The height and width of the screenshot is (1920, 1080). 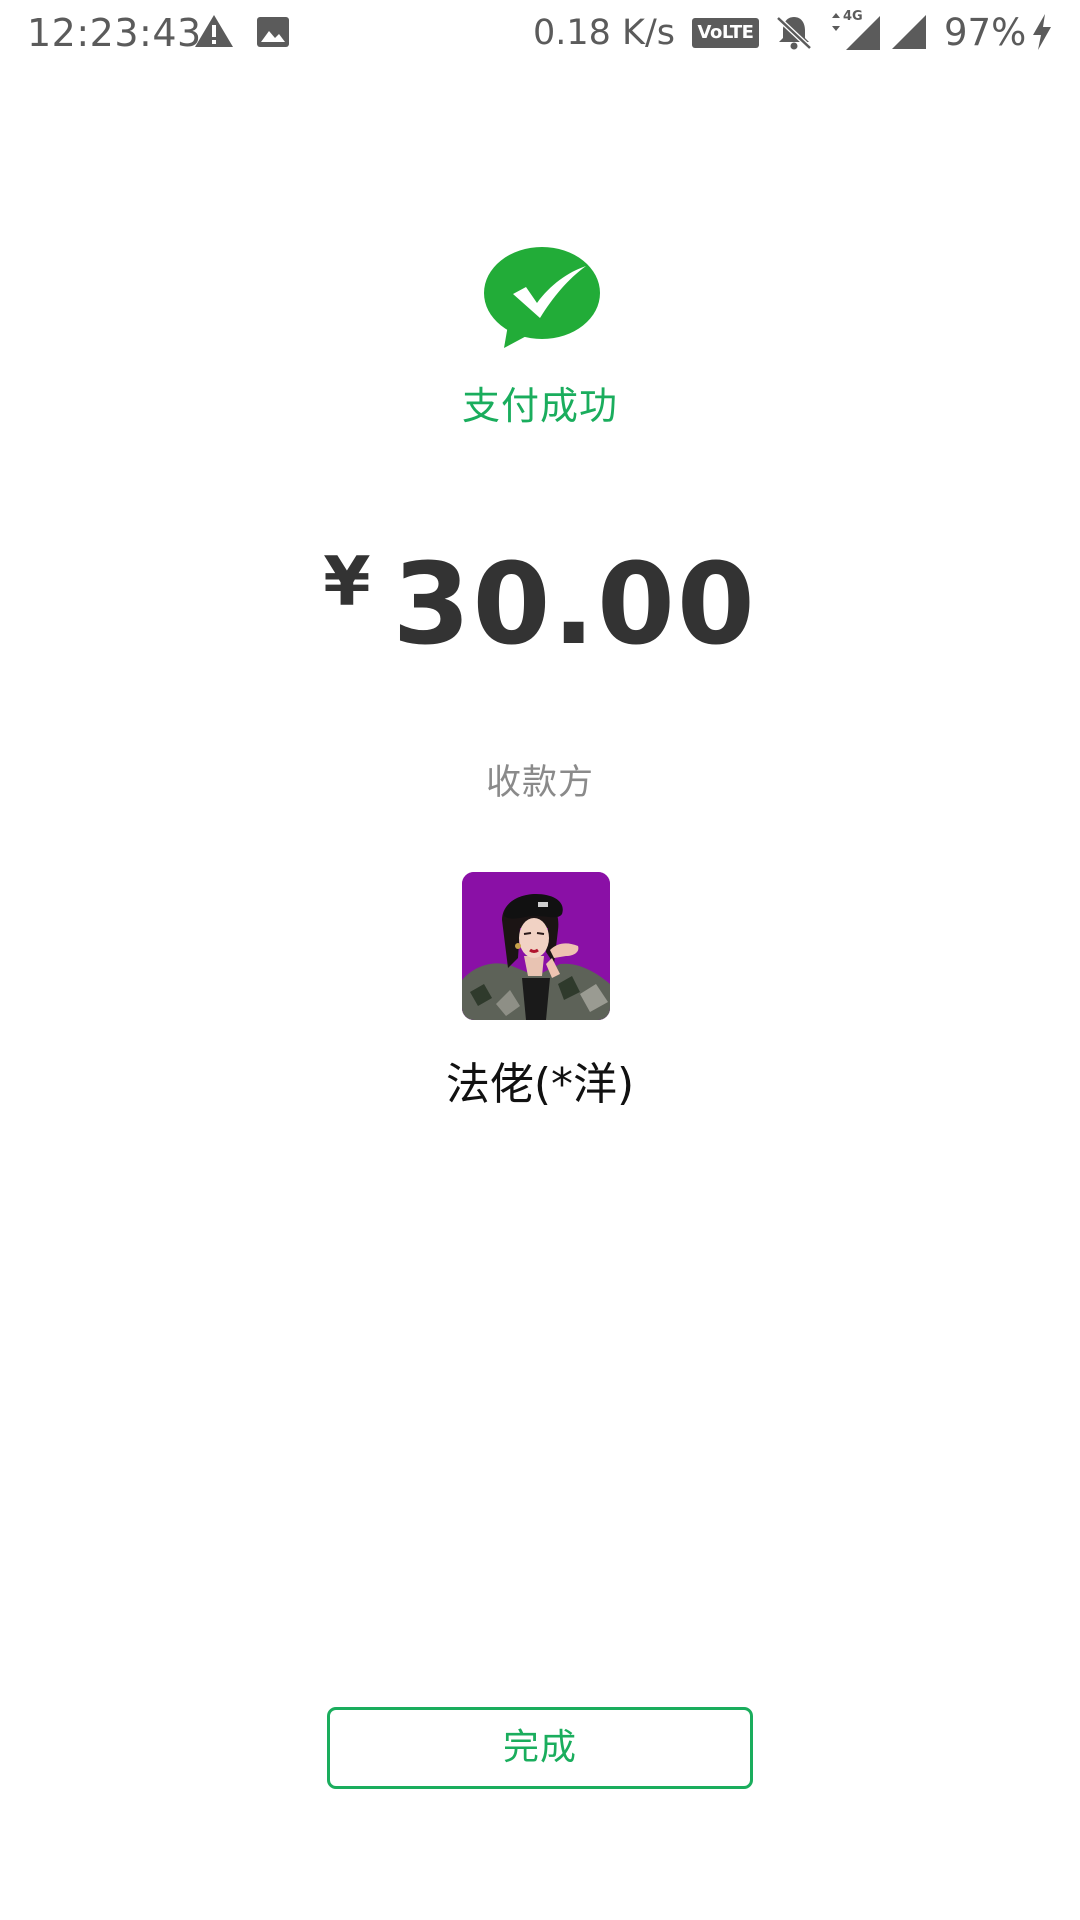 What do you see at coordinates (540, 1084) in the screenshot?
I see `payee-name: 法佬(*洋)` at bounding box center [540, 1084].